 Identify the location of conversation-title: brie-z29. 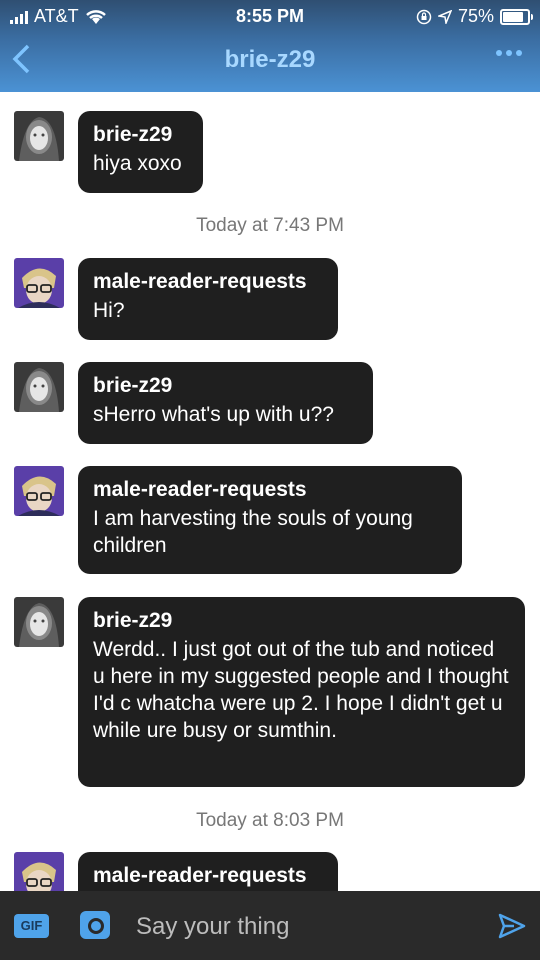
(270, 60).